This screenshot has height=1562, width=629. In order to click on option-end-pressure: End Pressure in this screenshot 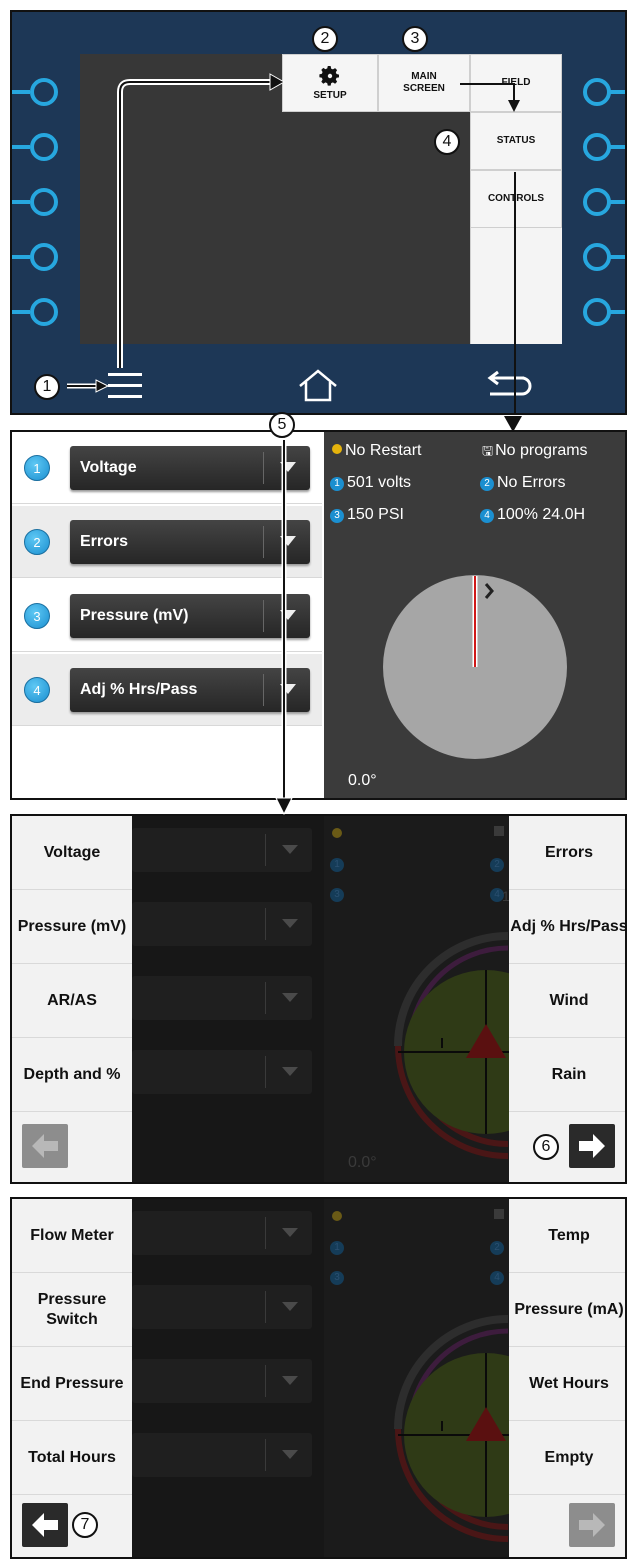, I will do `click(72, 1384)`.